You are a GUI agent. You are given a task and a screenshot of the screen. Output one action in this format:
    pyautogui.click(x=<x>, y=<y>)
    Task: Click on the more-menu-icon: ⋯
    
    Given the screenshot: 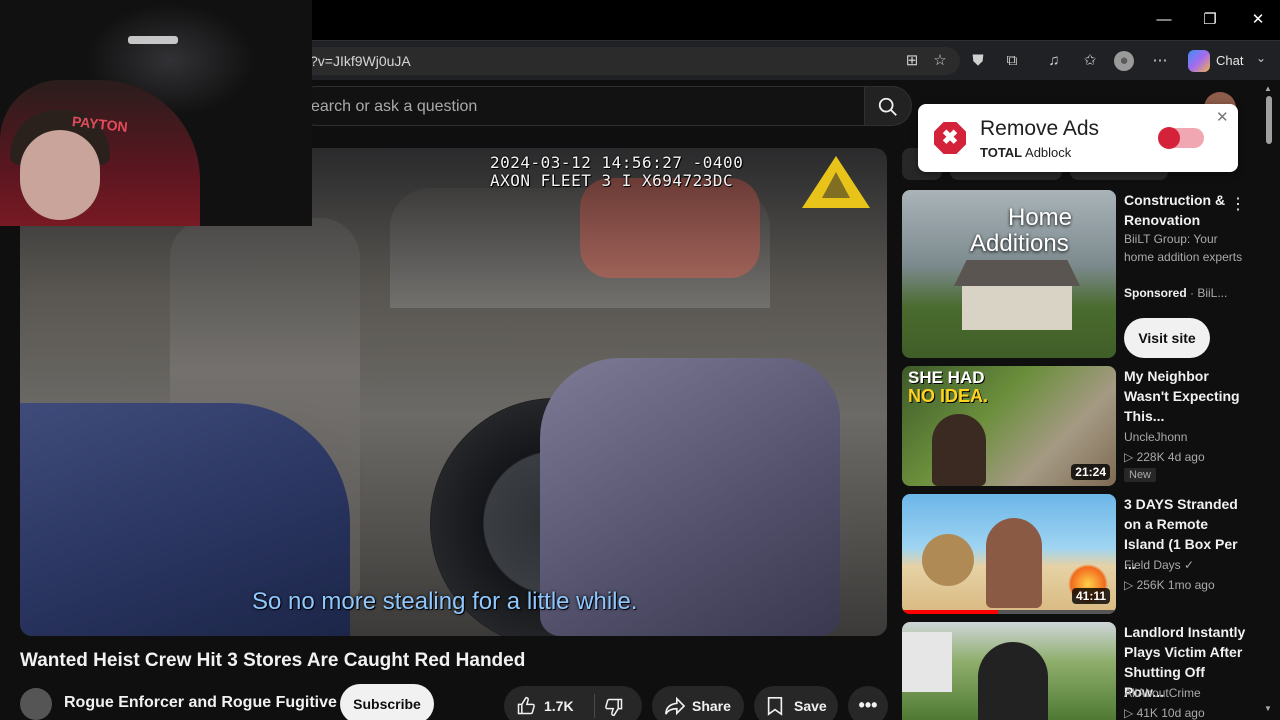 What is the action you would take?
    pyautogui.click(x=1160, y=61)
    